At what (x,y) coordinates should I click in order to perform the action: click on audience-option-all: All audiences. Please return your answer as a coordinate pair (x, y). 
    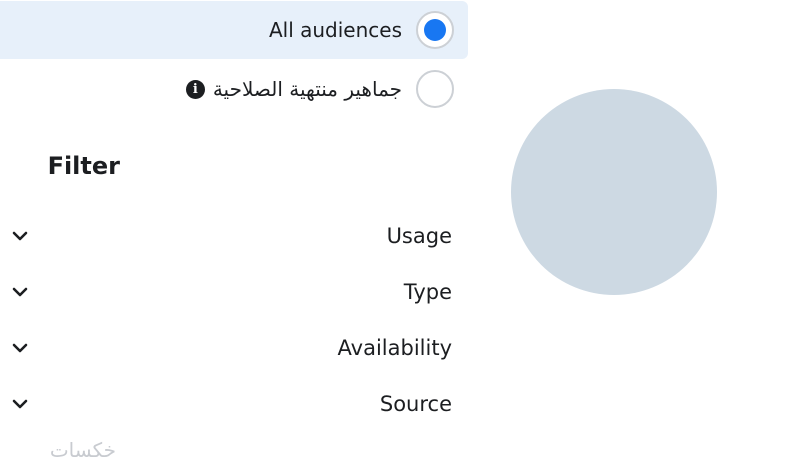
    Looking at the image, I should click on (234, 30).